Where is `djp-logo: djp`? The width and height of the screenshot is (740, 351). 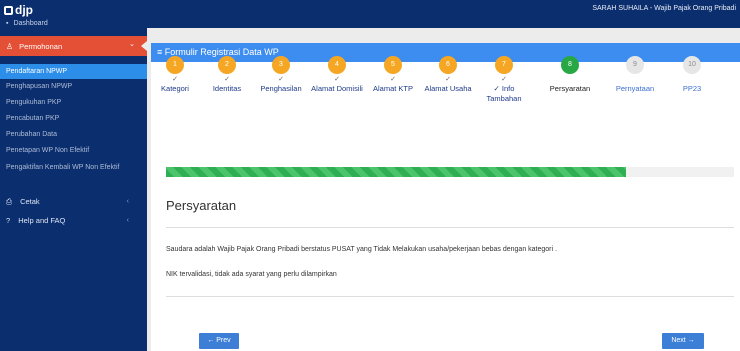 djp-logo: djp is located at coordinates (18, 10).